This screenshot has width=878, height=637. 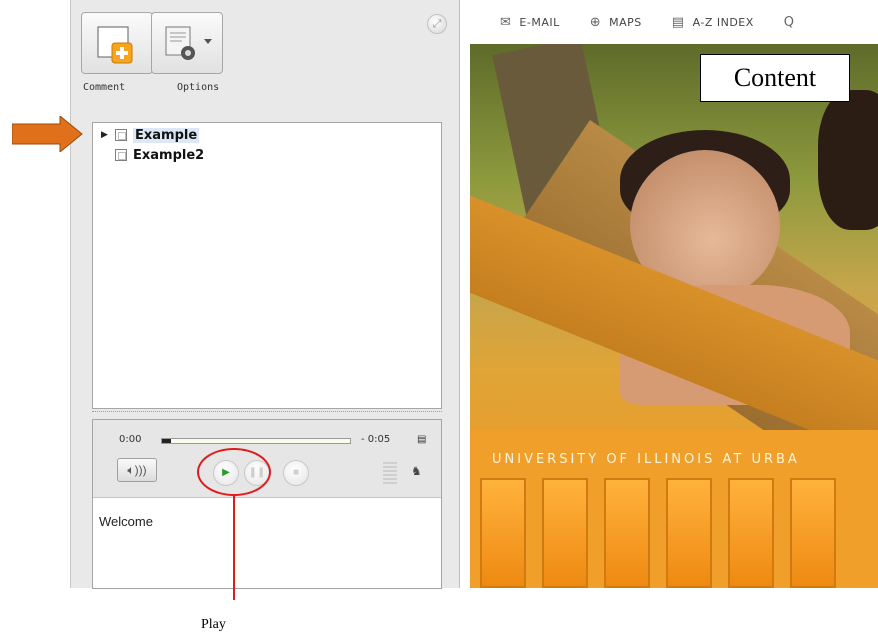 I want to click on options-gear-icon, so click(x=188, y=43).